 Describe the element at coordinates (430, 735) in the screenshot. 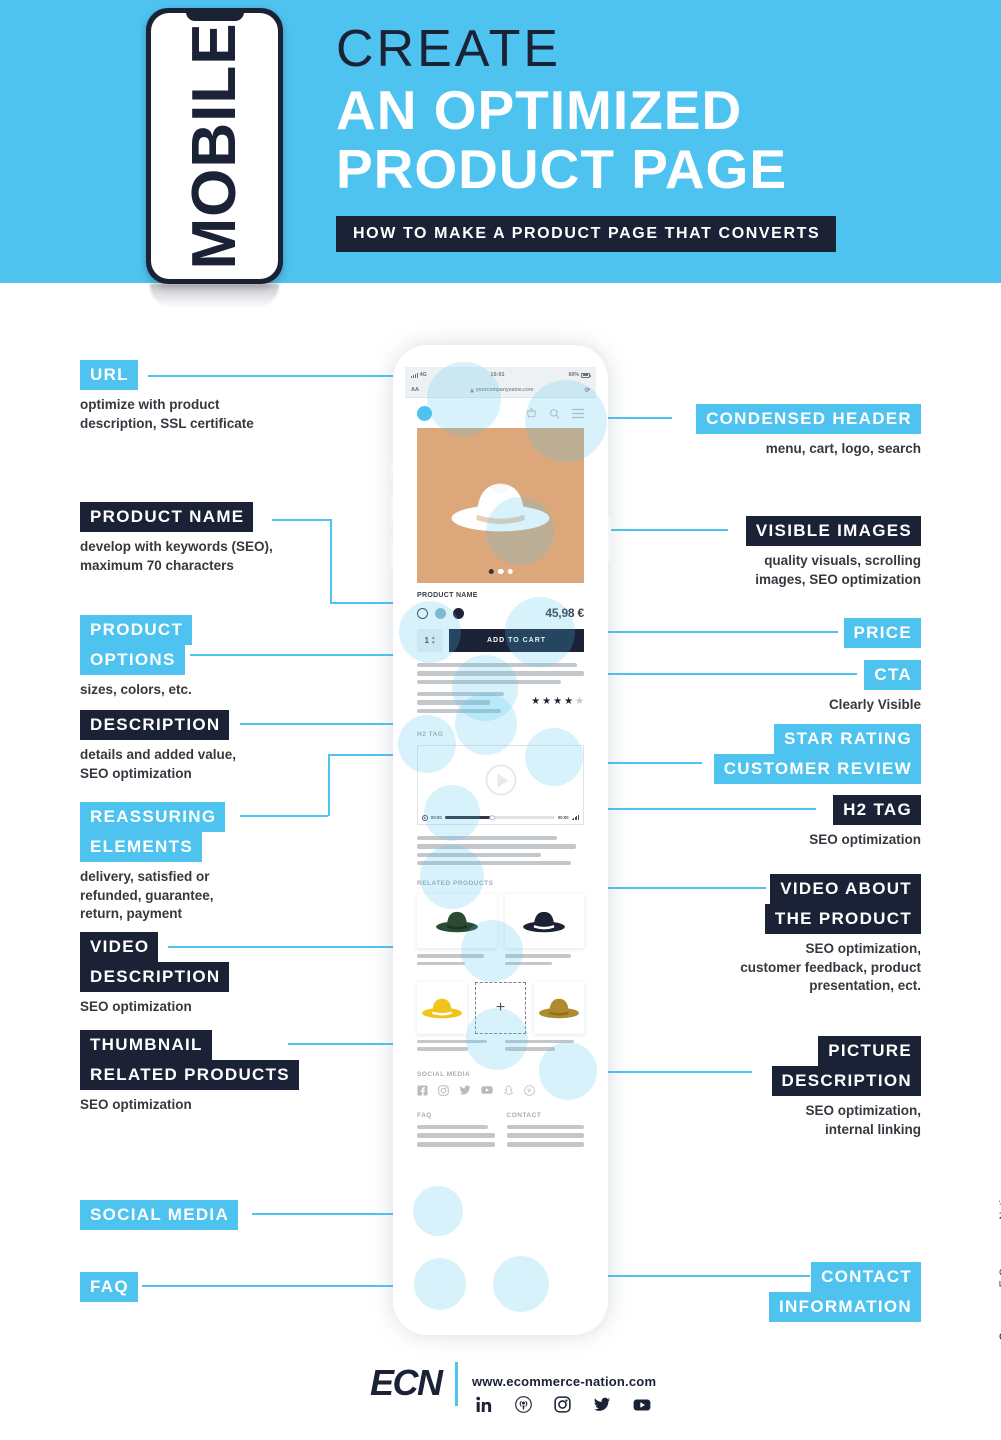

I see `h2-tag-label: H2 TAG` at that location.